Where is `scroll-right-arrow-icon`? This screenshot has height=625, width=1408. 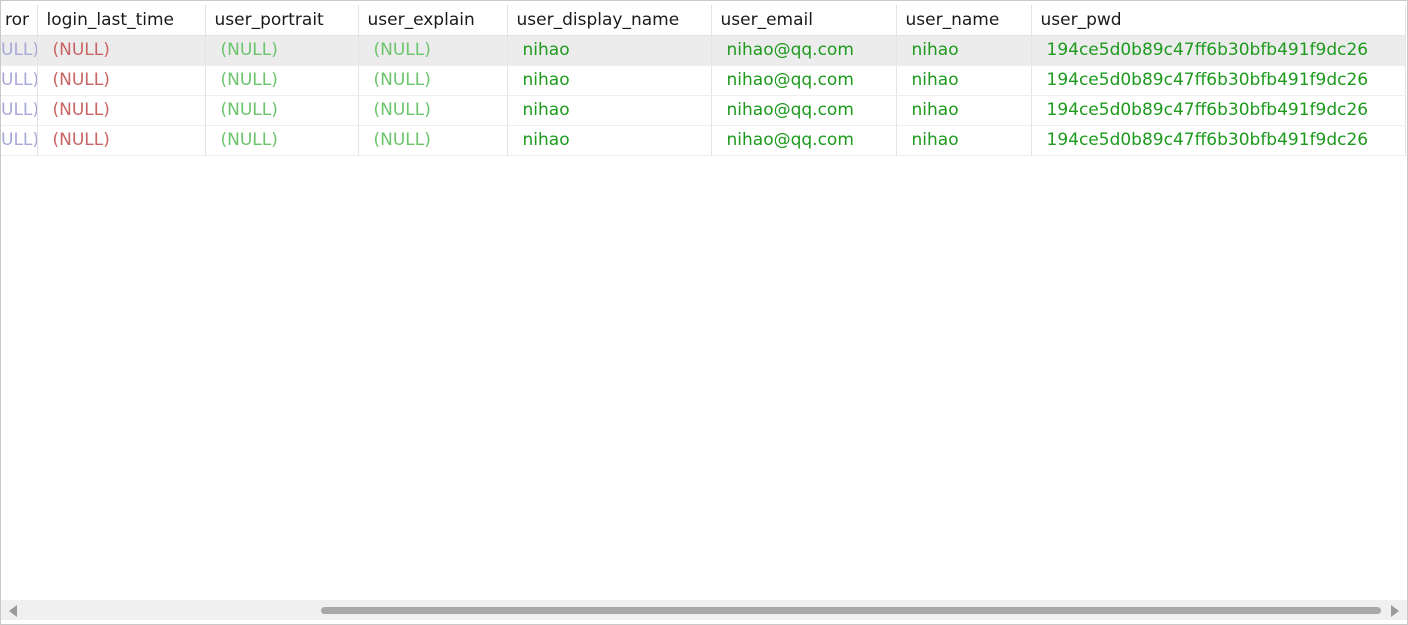
scroll-right-arrow-icon is located at coordinates (1395, 611).